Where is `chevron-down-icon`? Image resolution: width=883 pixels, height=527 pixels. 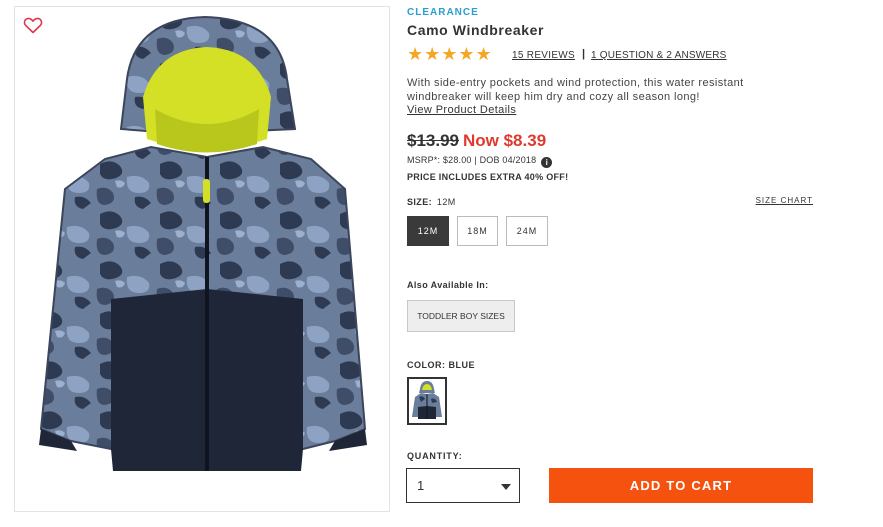 chevron-down-icon is located at coordinates (506, 487).